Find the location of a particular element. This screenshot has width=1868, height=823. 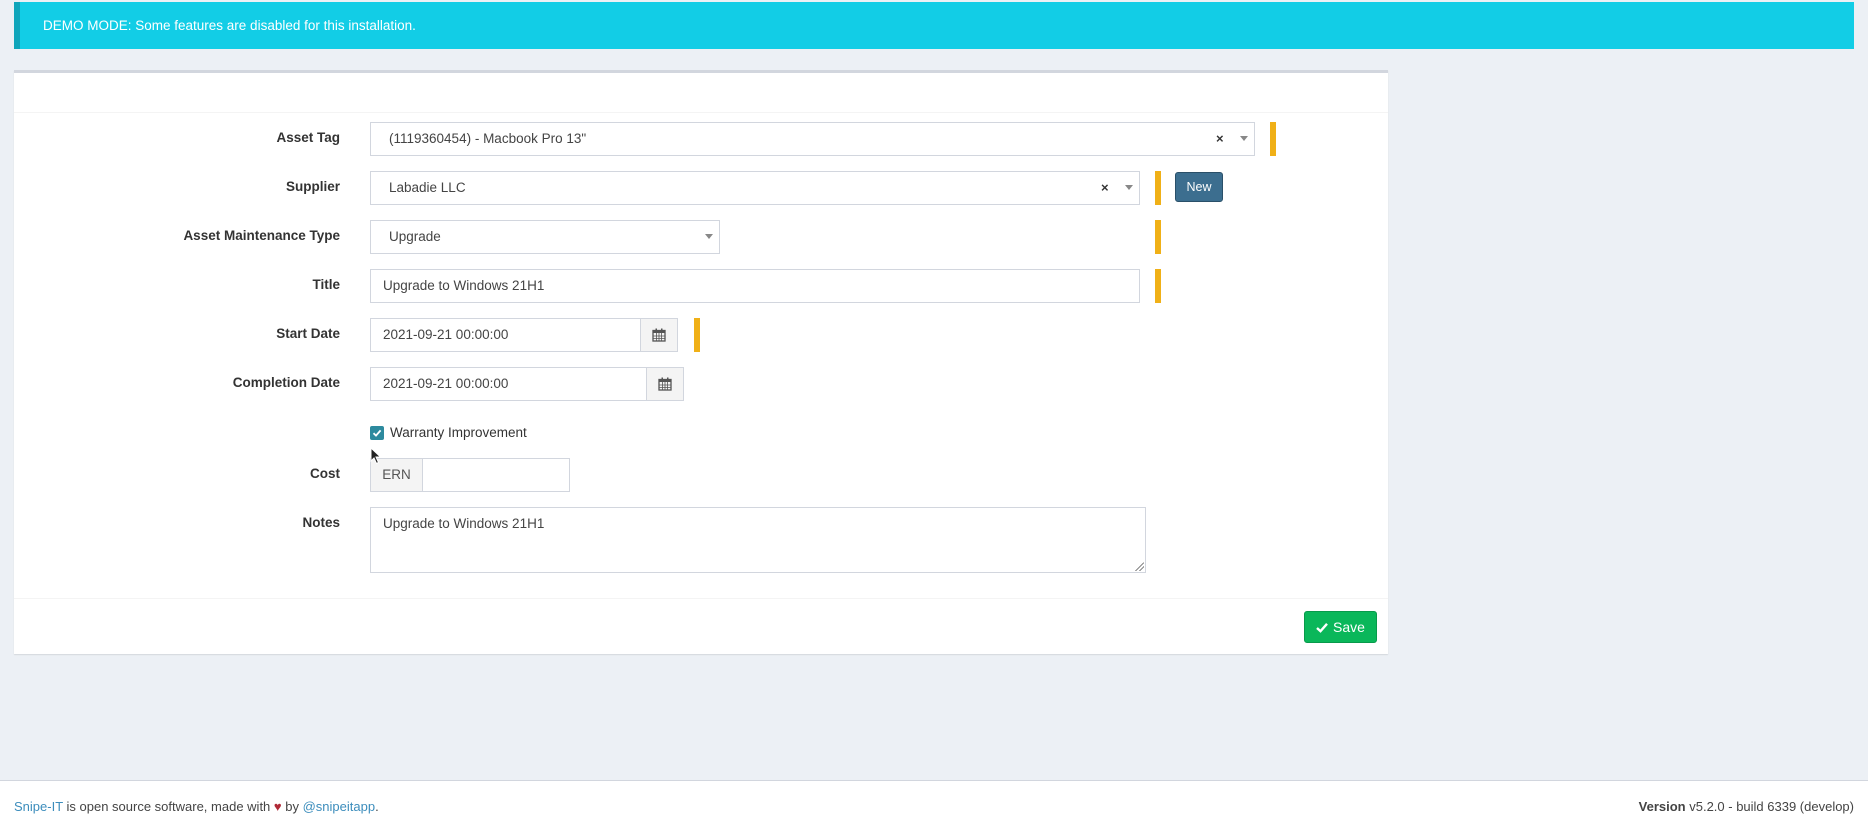

asset-tag-clear-icon: × is located at coordinates (1220, 139).